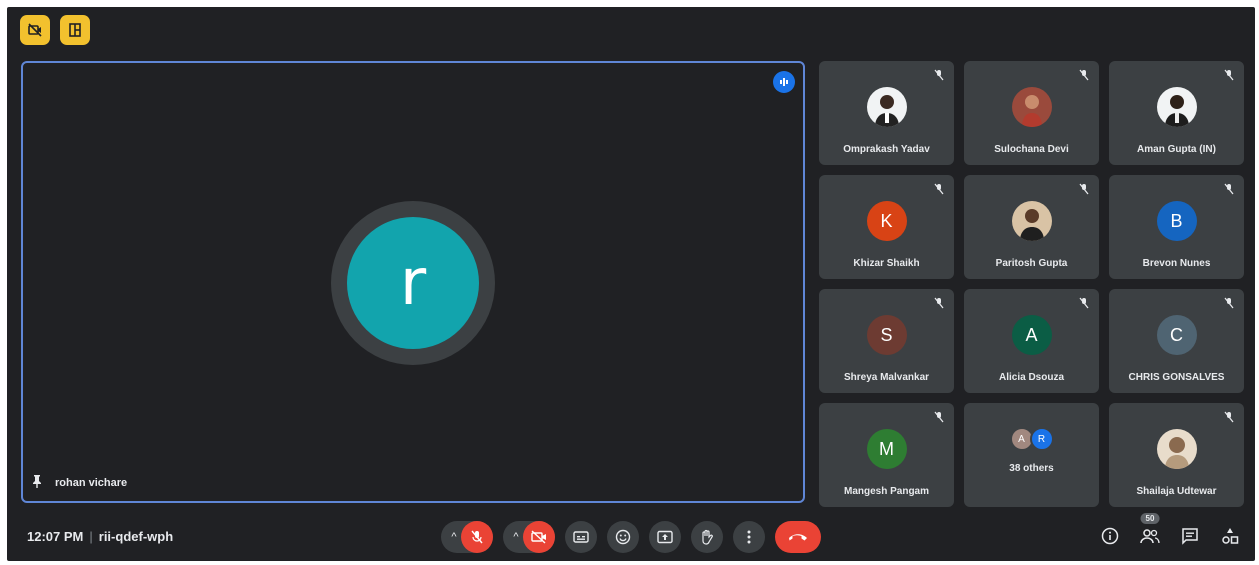 This screenshot has height=565, width=1259. What do you see at coordinates (1176, 221) in the screenshot?
I see `avatar: B` at bounding box center [1176, 221].